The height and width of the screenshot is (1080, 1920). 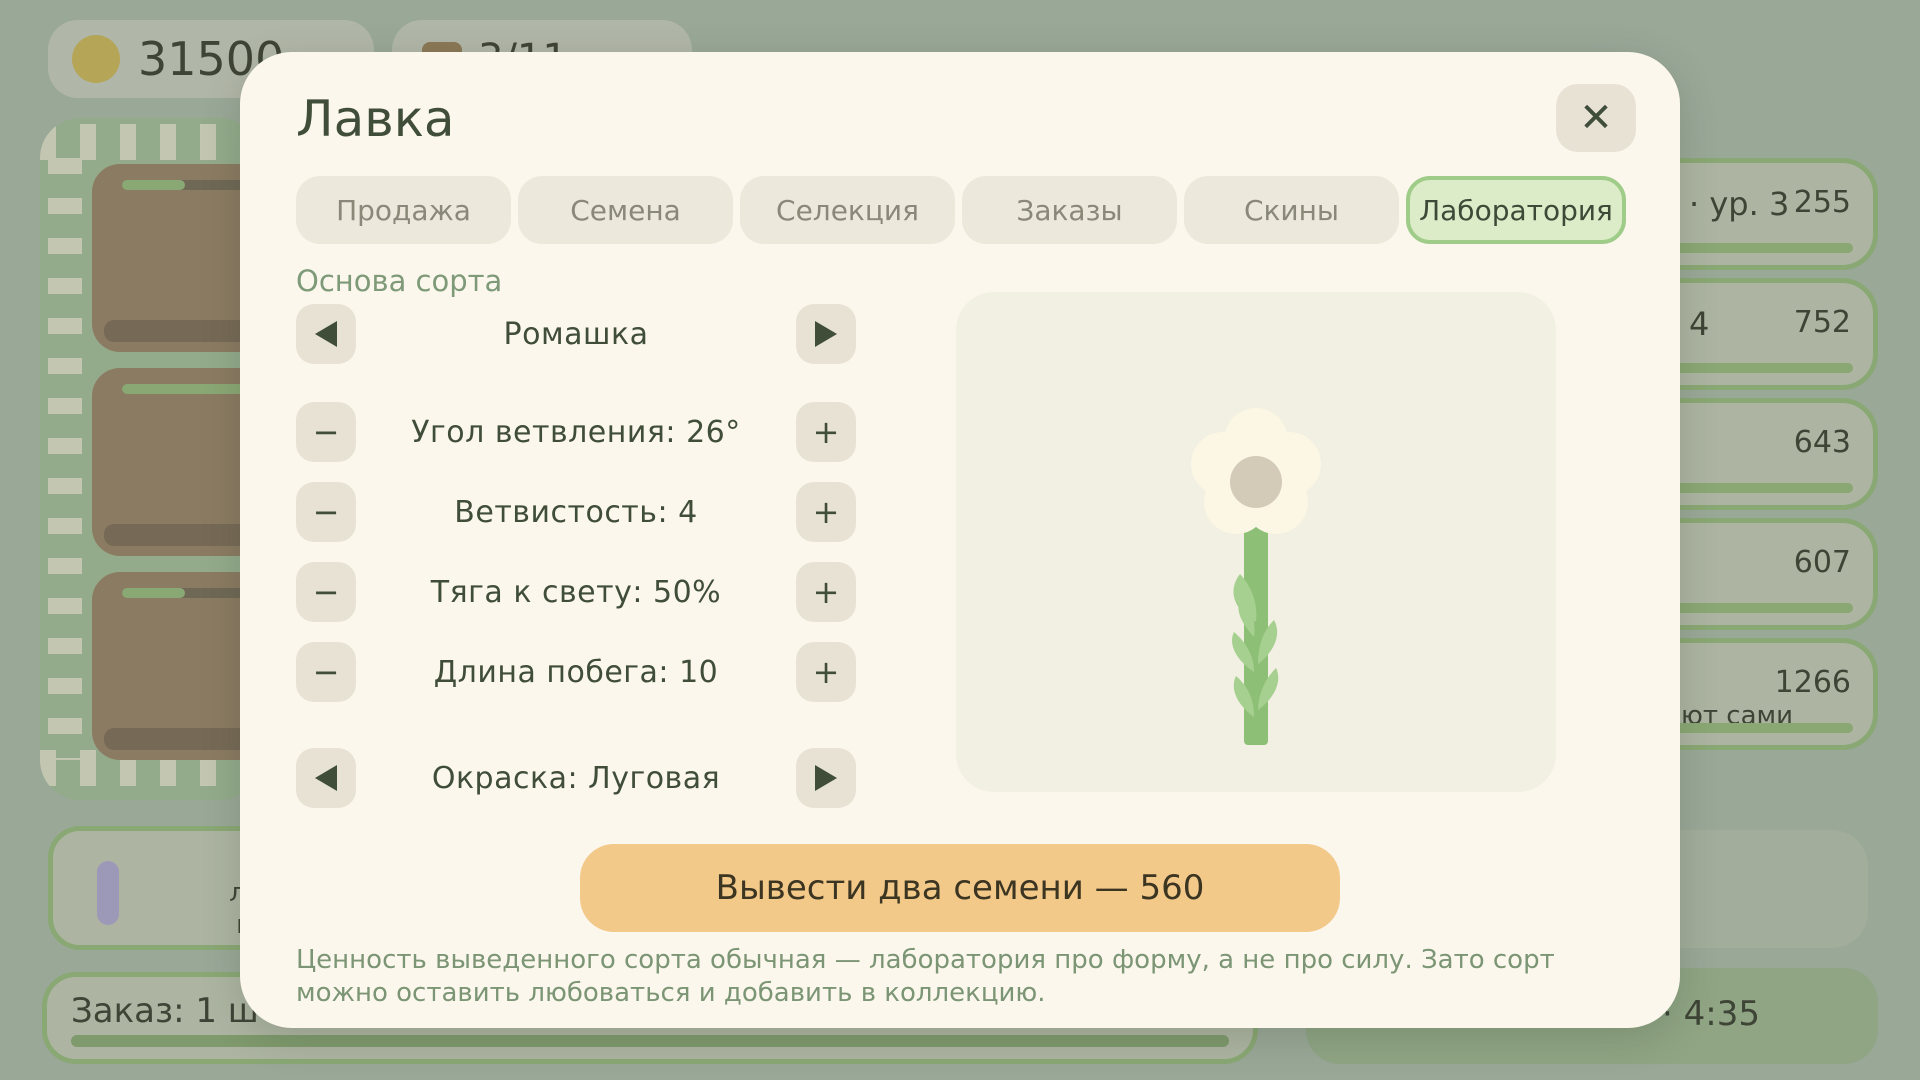 I want to click on param-label: Тяга к свету: 50%, so click(x=576, y=592).